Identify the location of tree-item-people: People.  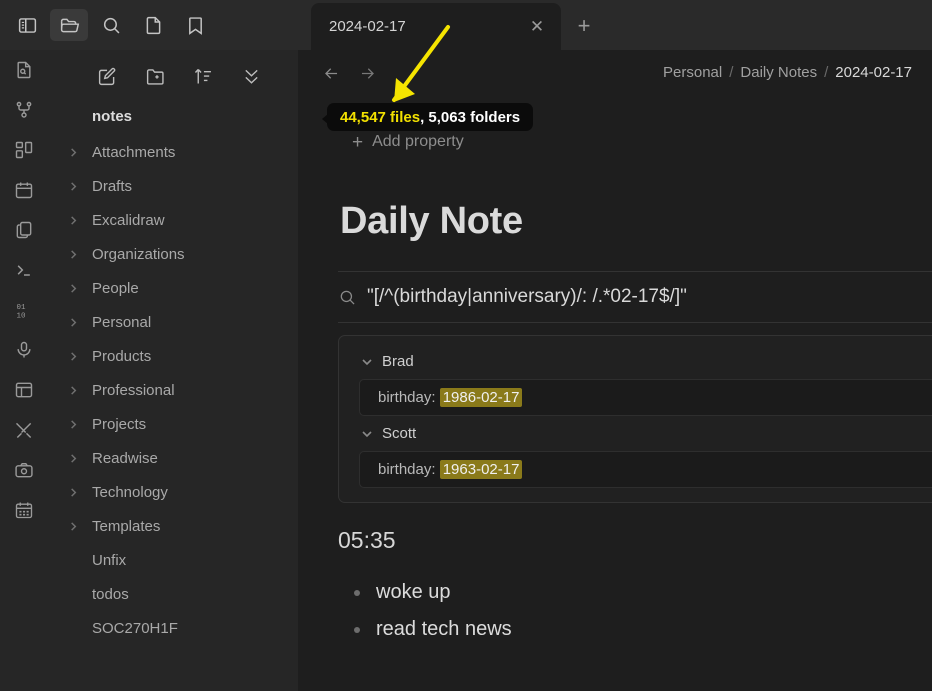
(173, 288).